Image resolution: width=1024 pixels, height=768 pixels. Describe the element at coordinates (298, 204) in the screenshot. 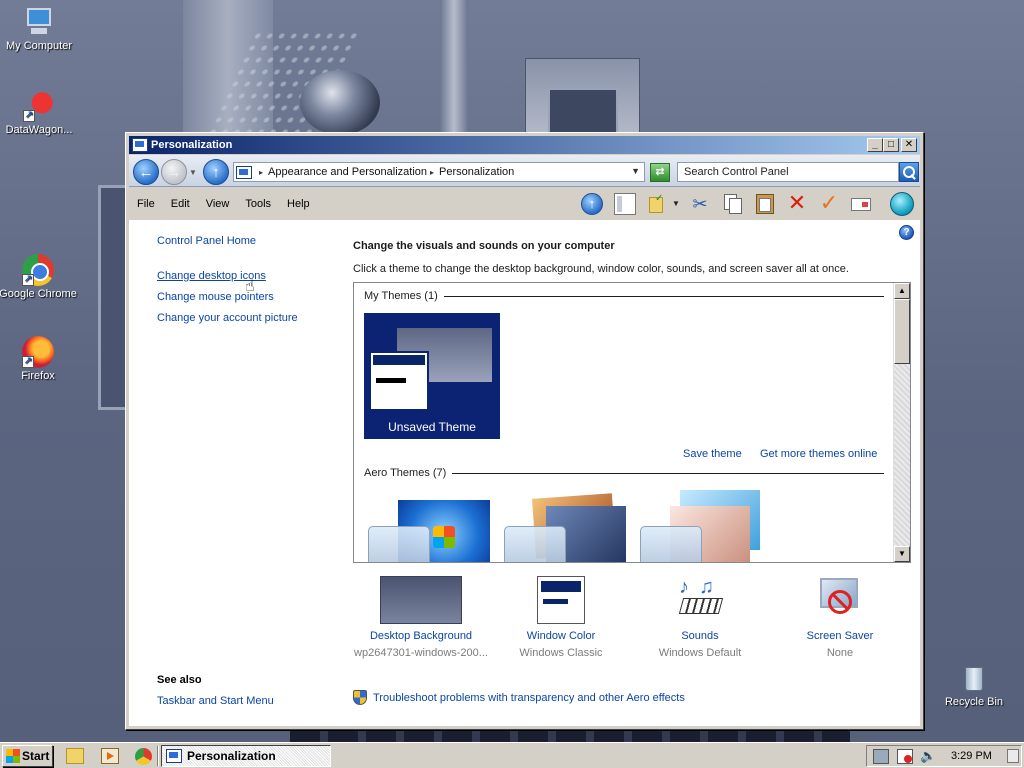

I see `menu-help: Help` at that location.